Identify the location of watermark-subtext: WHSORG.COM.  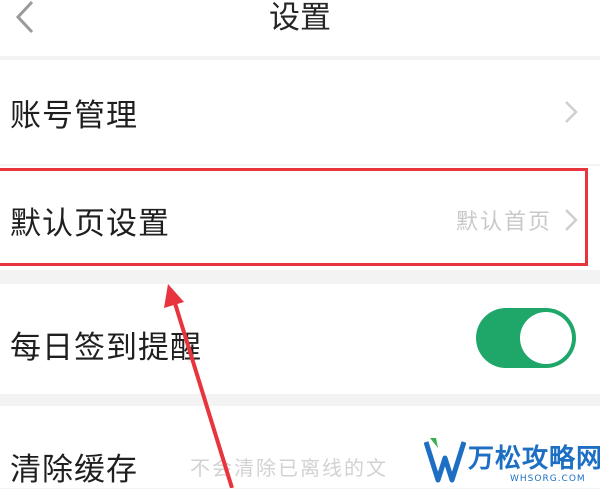
(548, 479).